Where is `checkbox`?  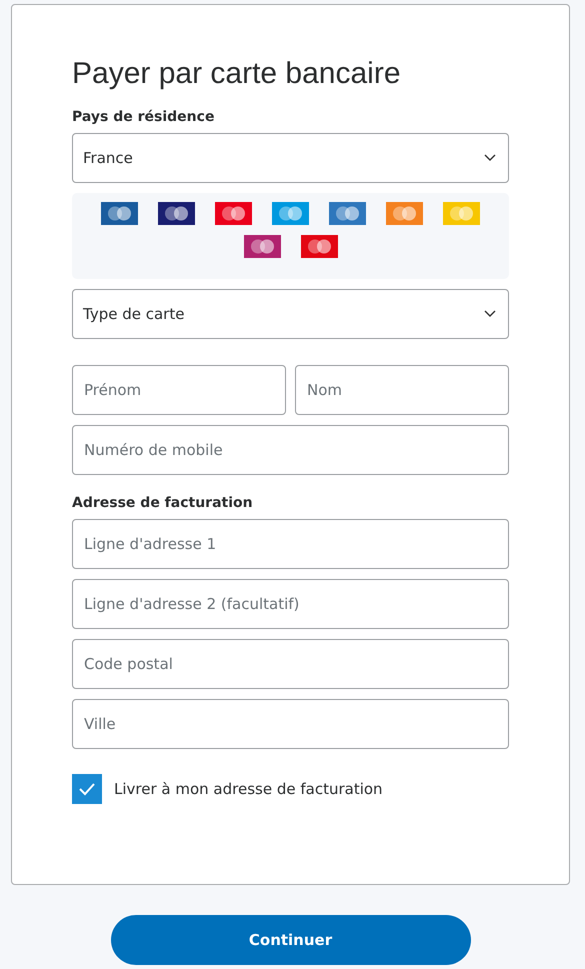
checkbox is located at coordinates (87, 789).